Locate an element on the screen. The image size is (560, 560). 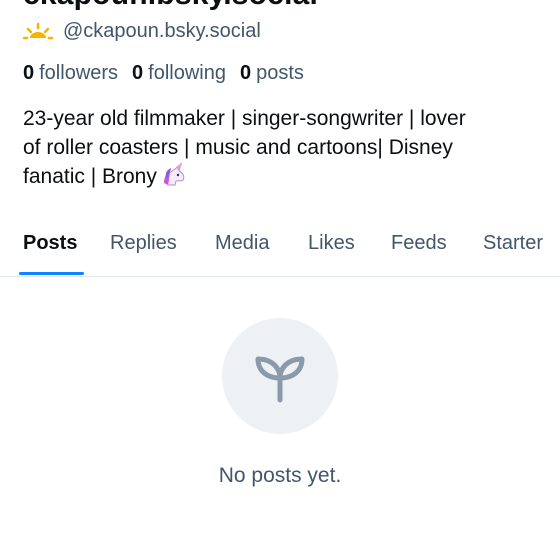
posts-count: 0 is located at coordinates (246, 73).